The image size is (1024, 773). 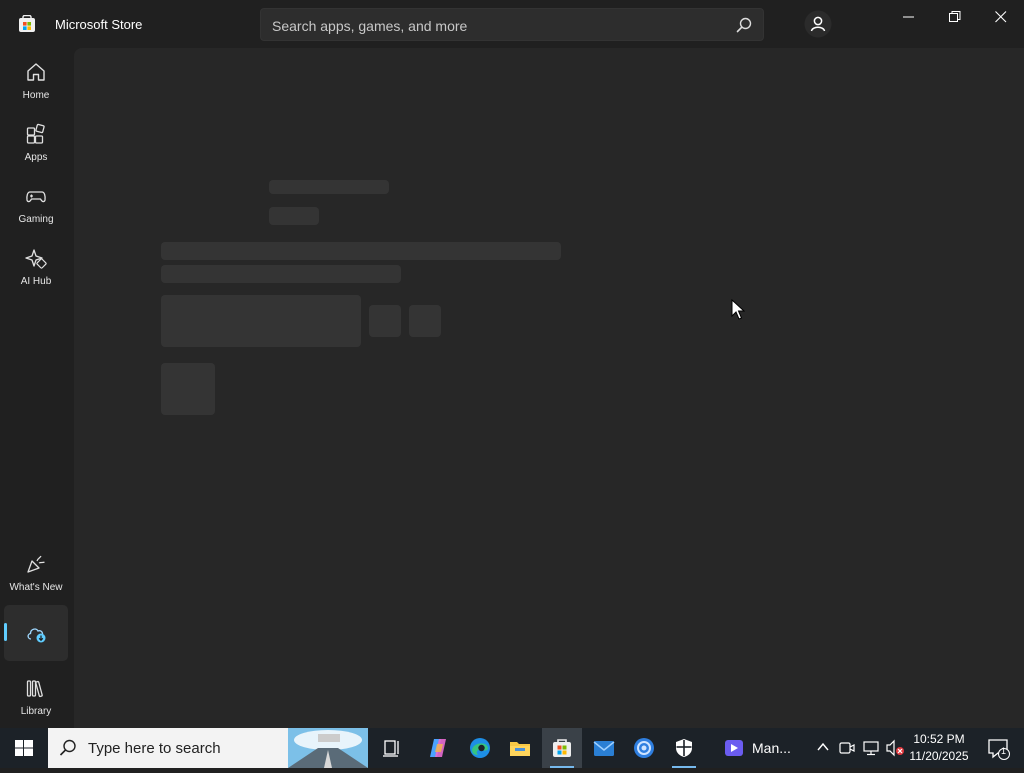 I want to click on browser-icon, so click(x=644, y=748).